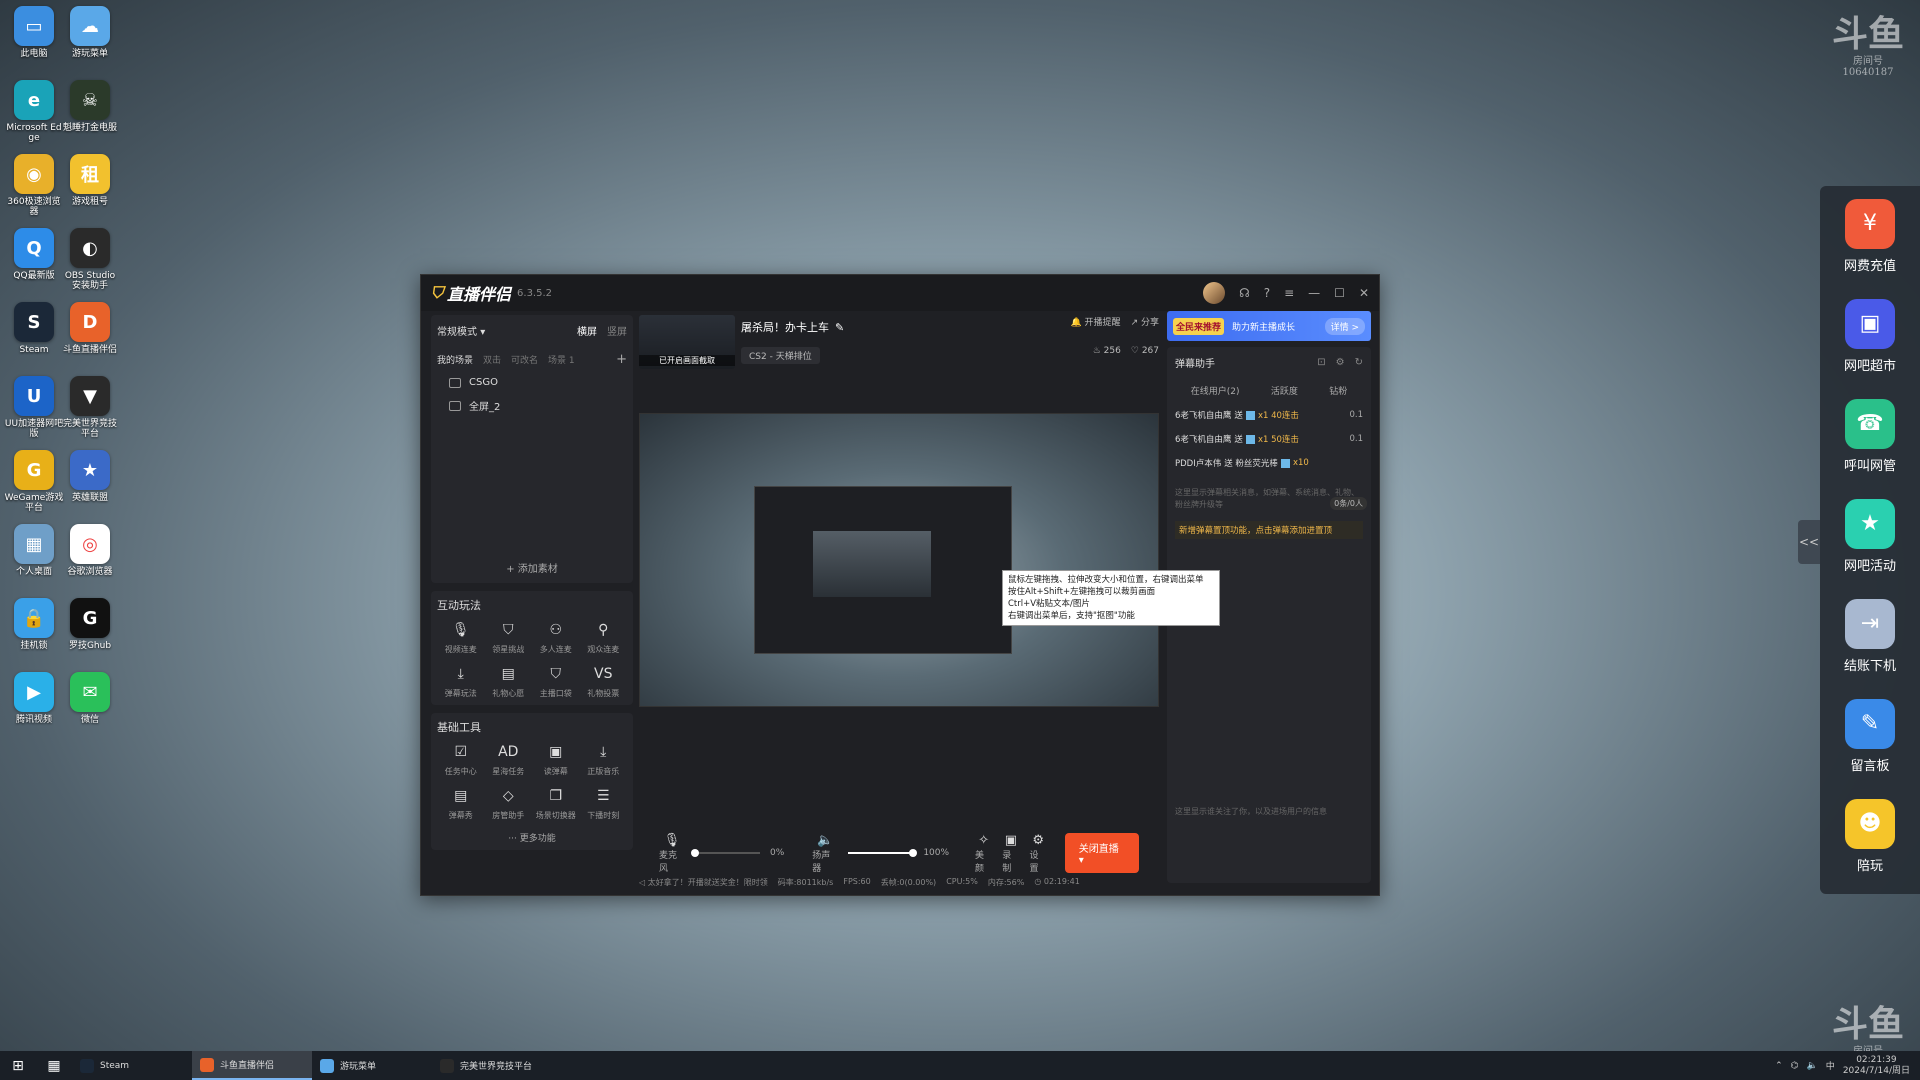 The width and height of the screenshot is (1920, 1080). I want to click on tab-activity: 活跃度, so click(1284, 390).